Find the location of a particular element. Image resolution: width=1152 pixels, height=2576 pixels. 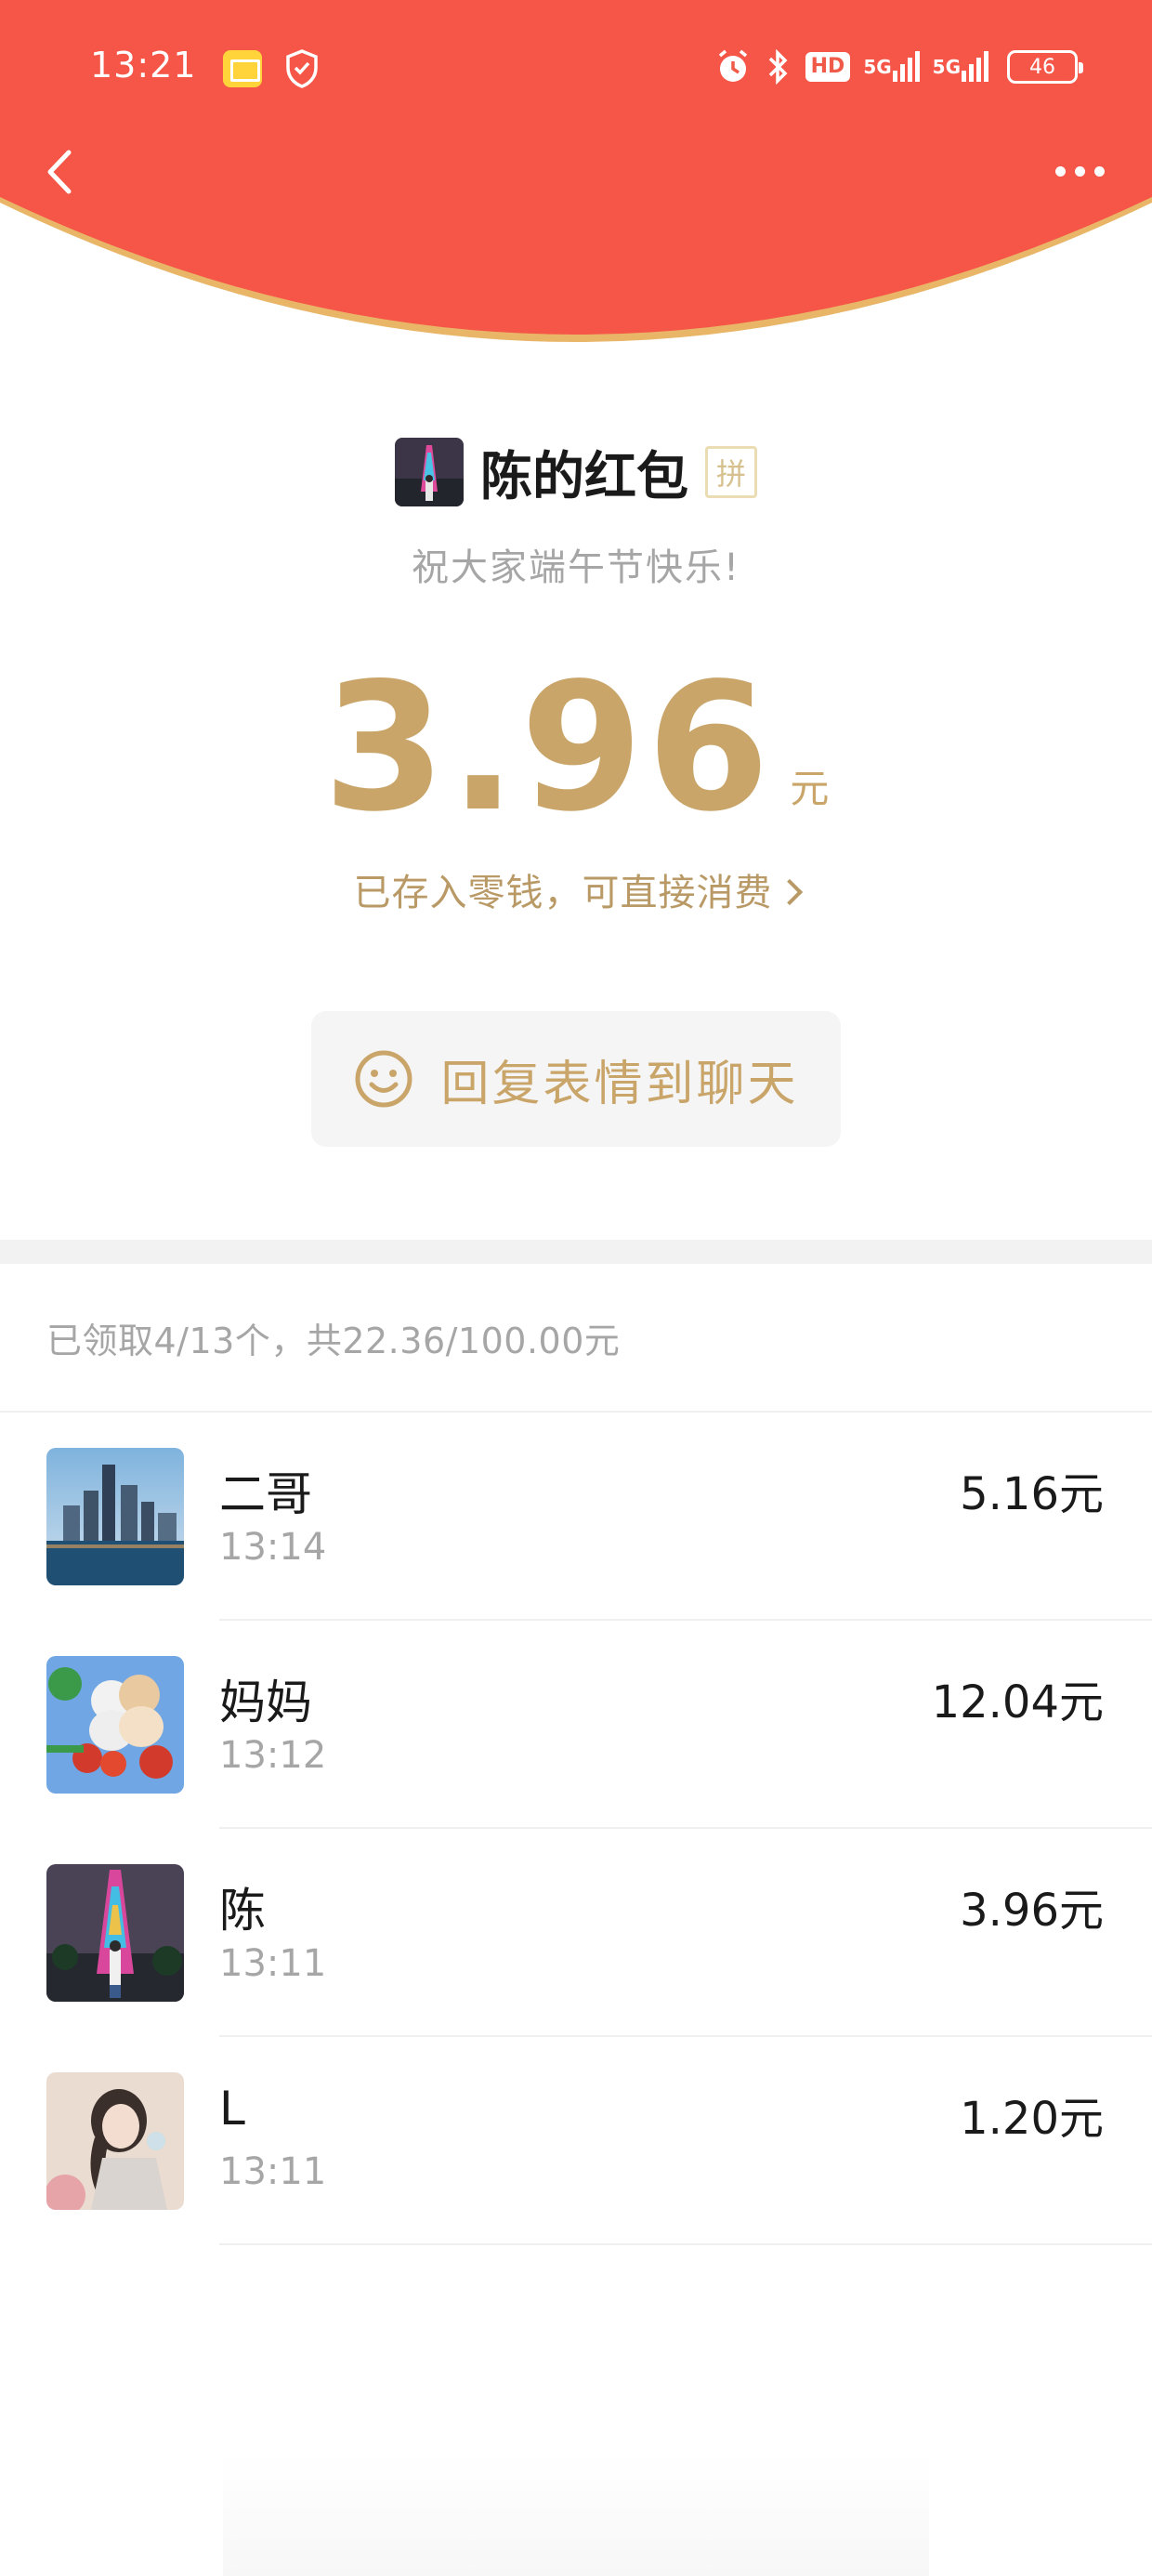

blessing-text: 祝大家端午节快乐! is located at coordinates (576, 567).